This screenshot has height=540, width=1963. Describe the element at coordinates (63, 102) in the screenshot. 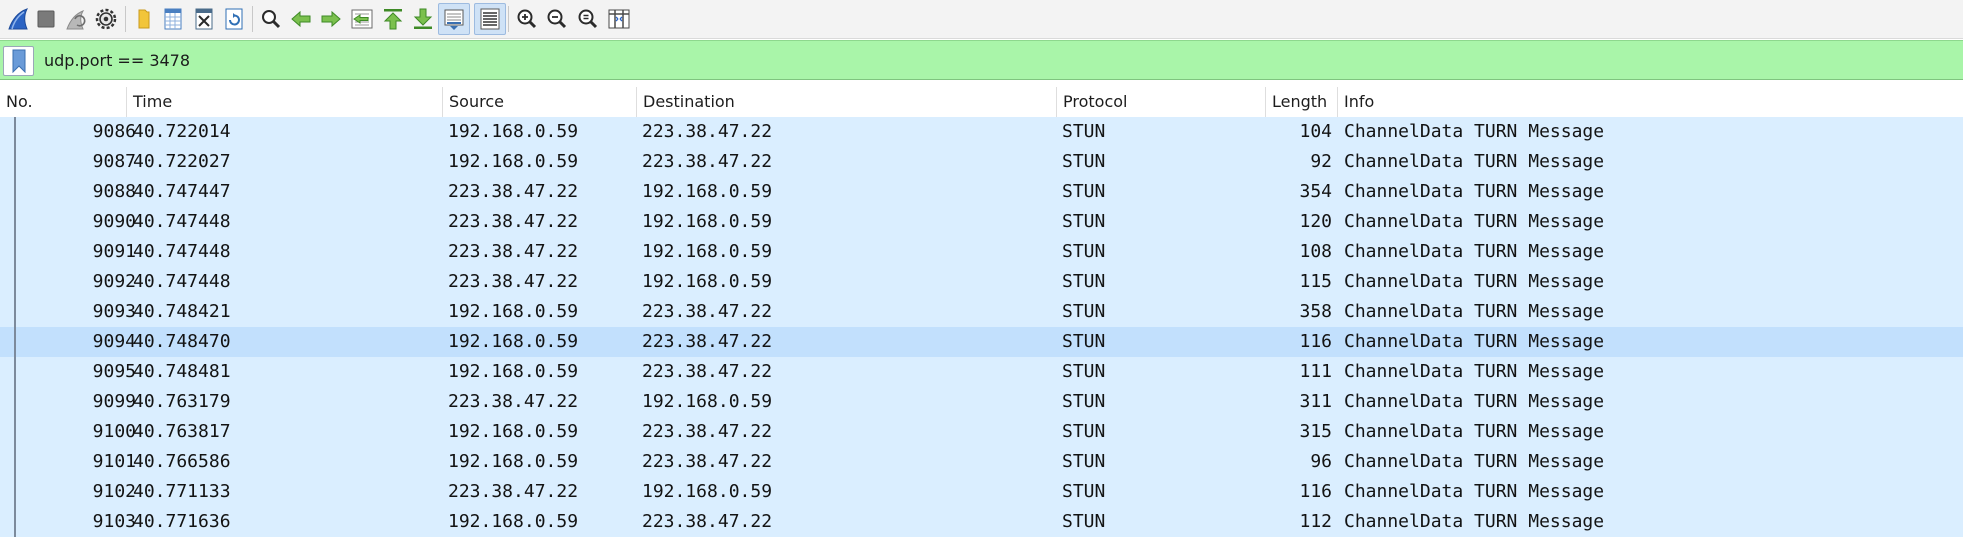

I see `column-header-no: No.` at that location.